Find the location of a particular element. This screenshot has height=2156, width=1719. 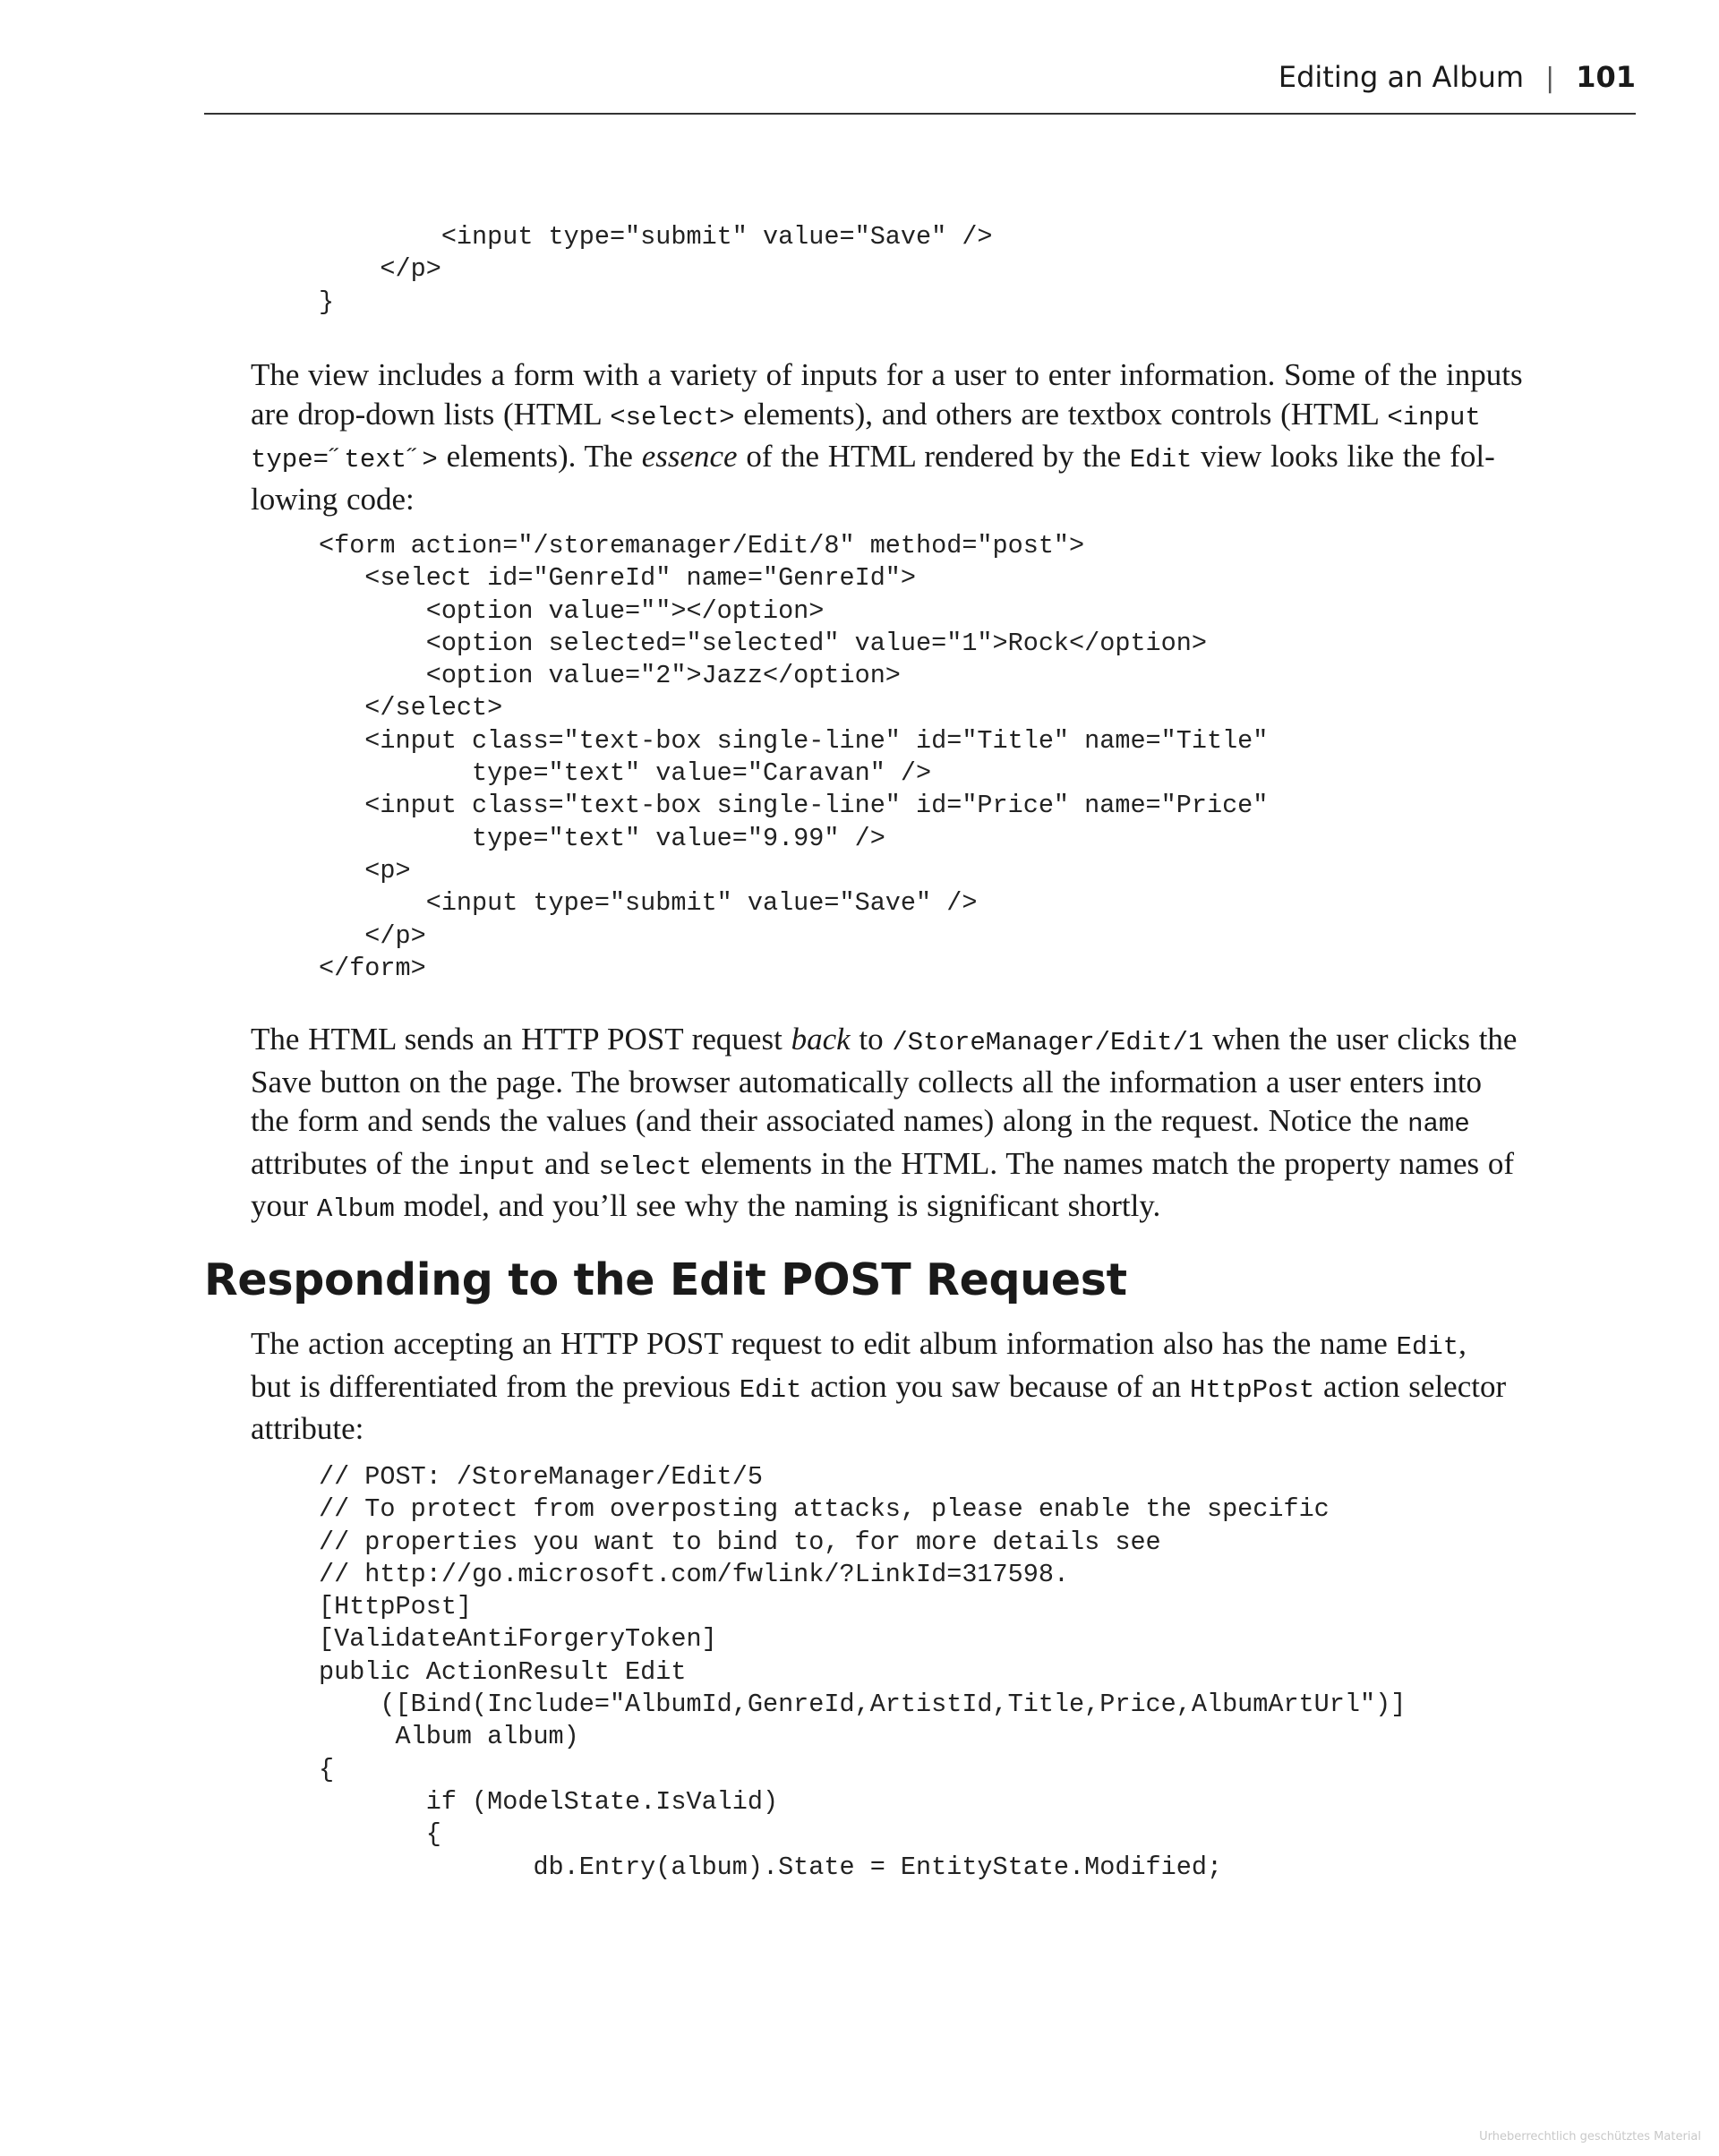

text-run: view looks like the fol- is located at coordinates (1343, 457).